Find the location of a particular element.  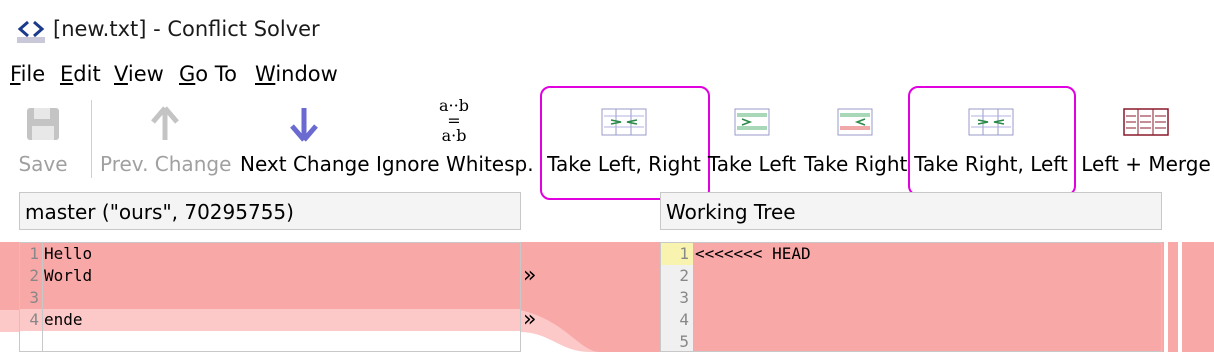

toolbar-separator is located at coordinates (91, 139).